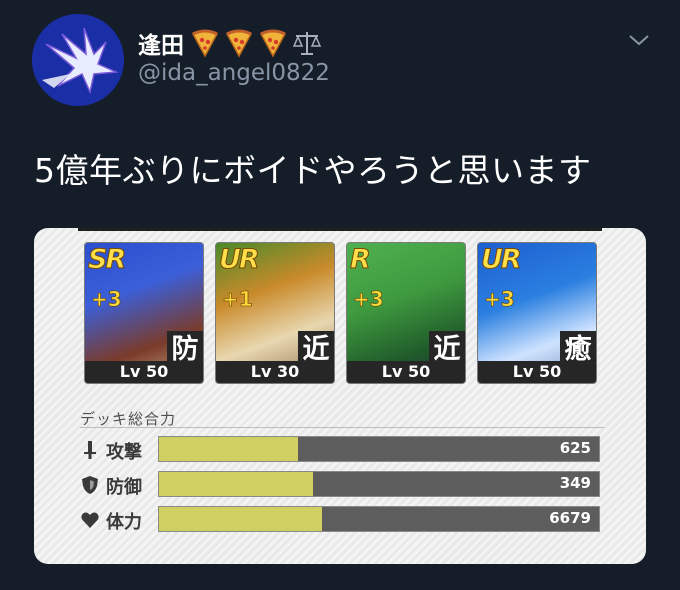 This screenshot has height=590, width=680. Describe the element at coordinates (379, 449) in the screenshot. I see `stat-bar: 625` at that location.